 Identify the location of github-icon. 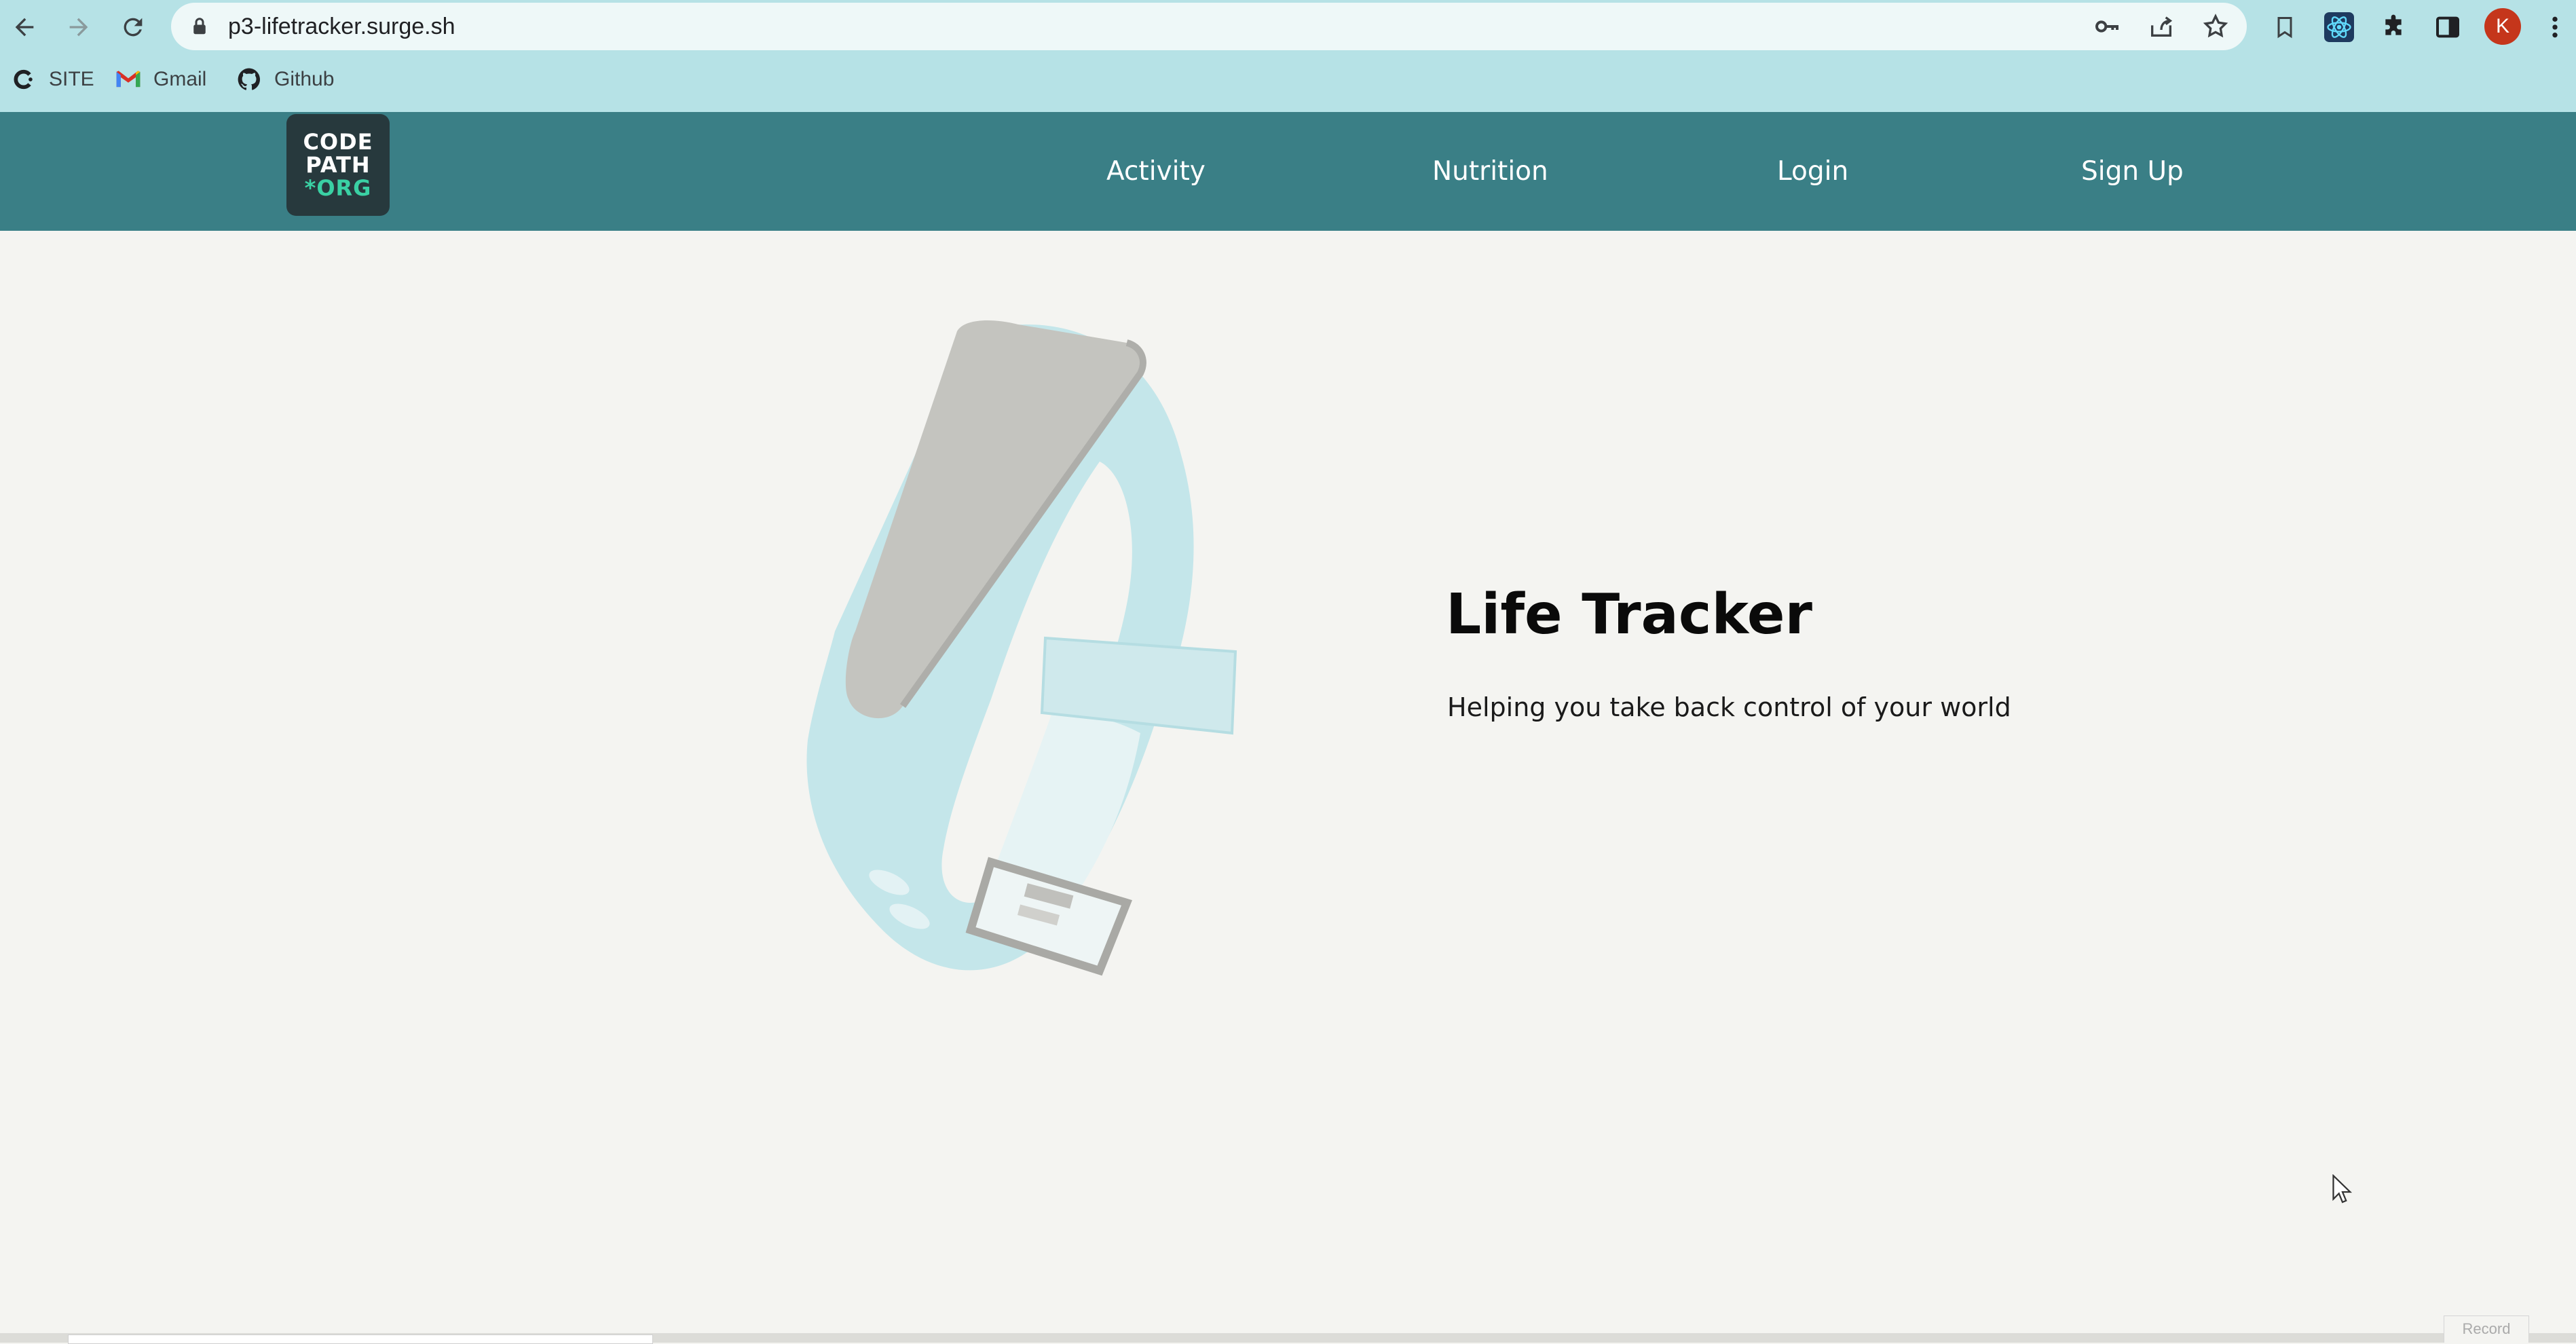
(249, 80).